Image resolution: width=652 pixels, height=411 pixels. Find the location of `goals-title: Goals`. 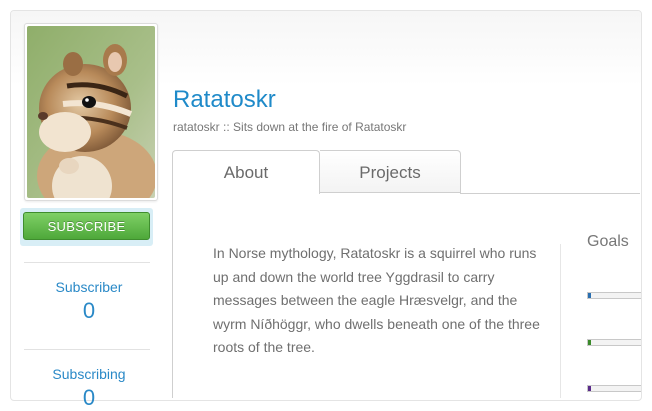

goals-title: Goals is located at coordinates (608, 241).